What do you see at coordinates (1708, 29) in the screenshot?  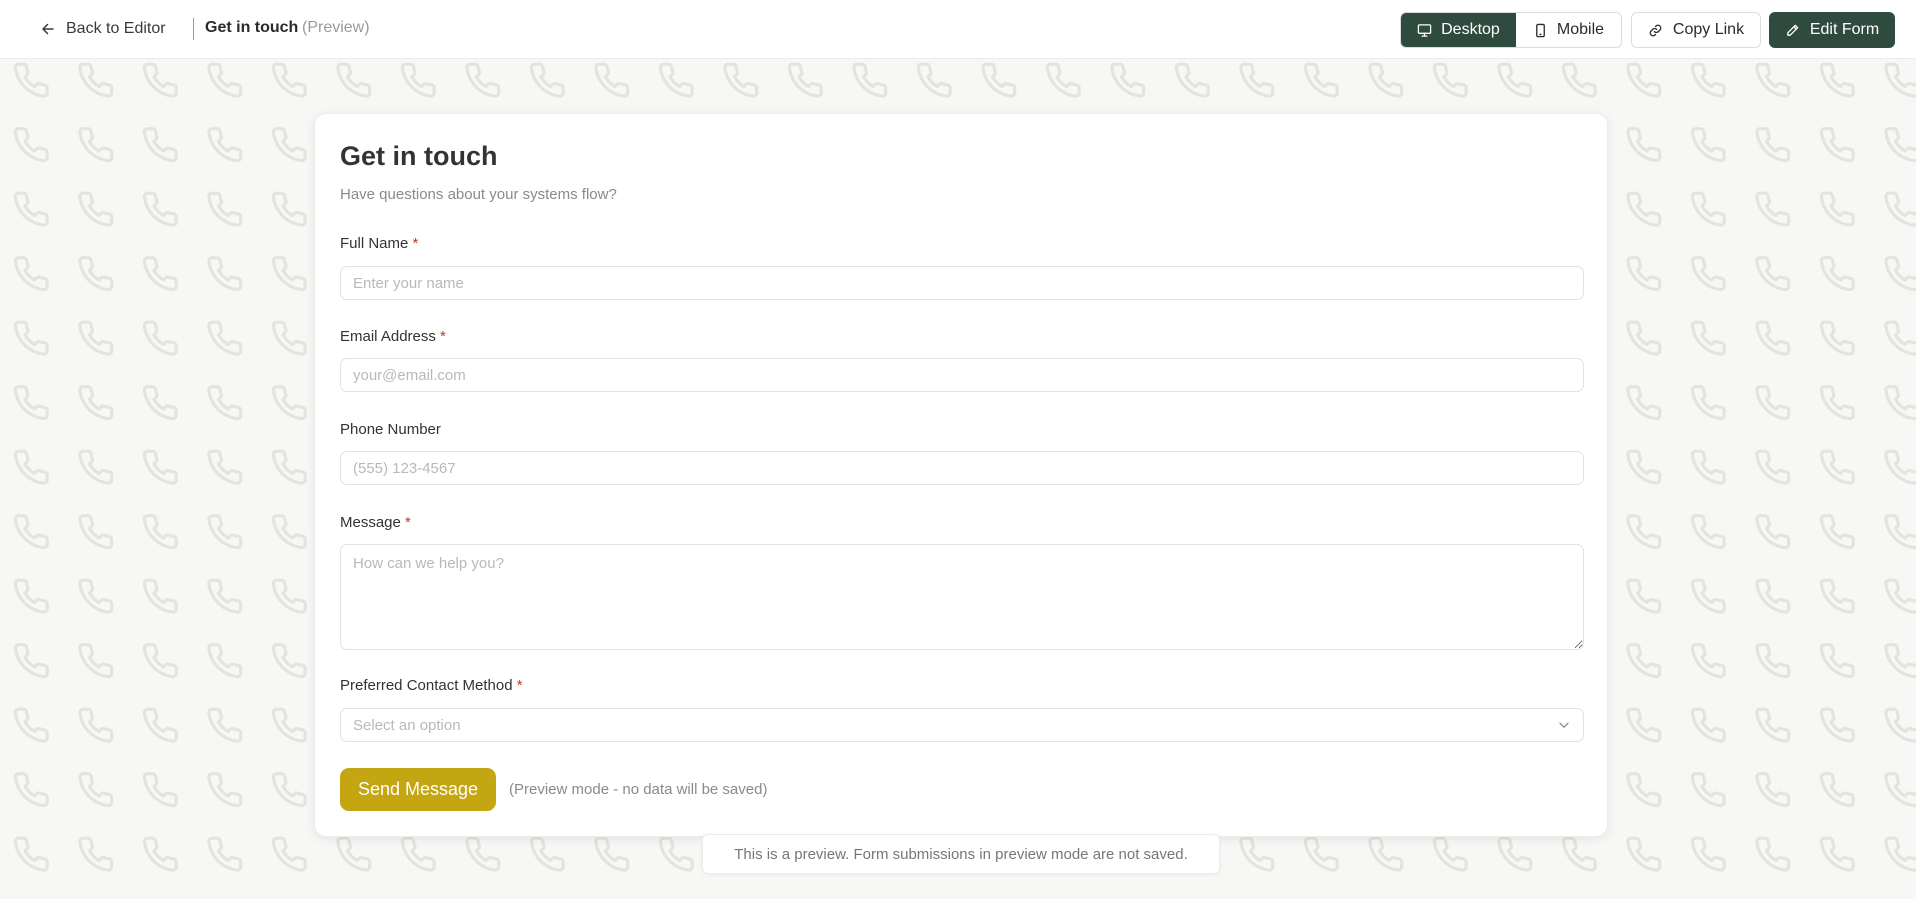 I see `copy-link-label: Copy Link` at bounding box center [1708, 29].